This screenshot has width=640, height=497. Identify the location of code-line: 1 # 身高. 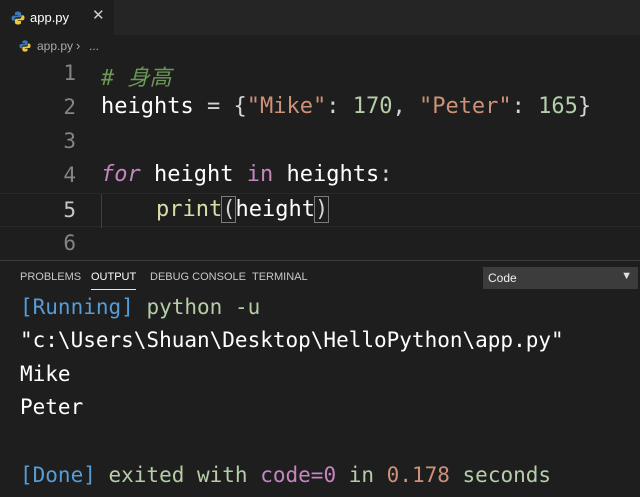
(320, 74).